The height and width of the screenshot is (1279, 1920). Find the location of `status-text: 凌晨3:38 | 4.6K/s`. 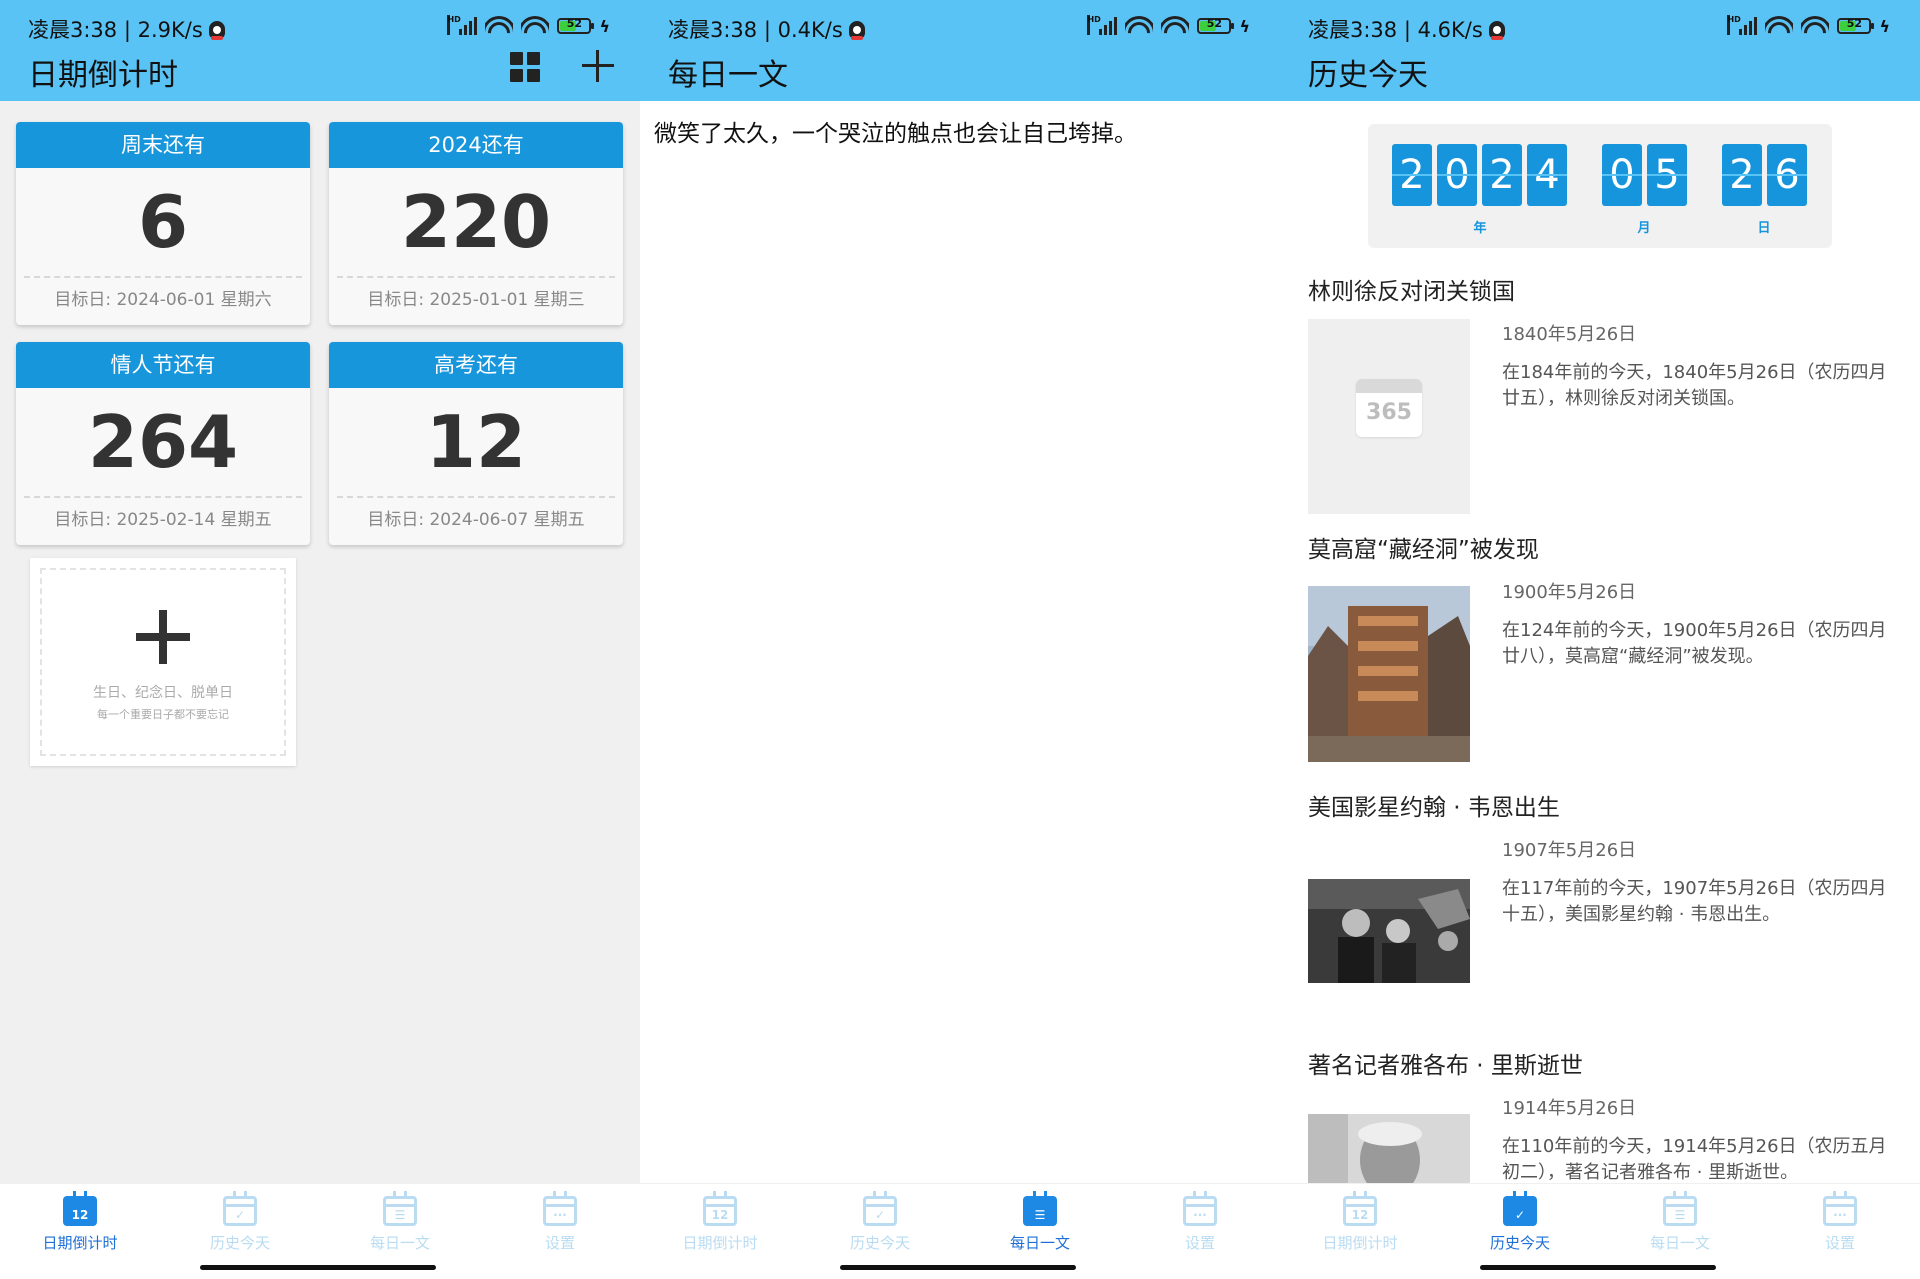

status-text: 凌晨3:38 | 4.6K/s is located at coordinates (1395, 30).